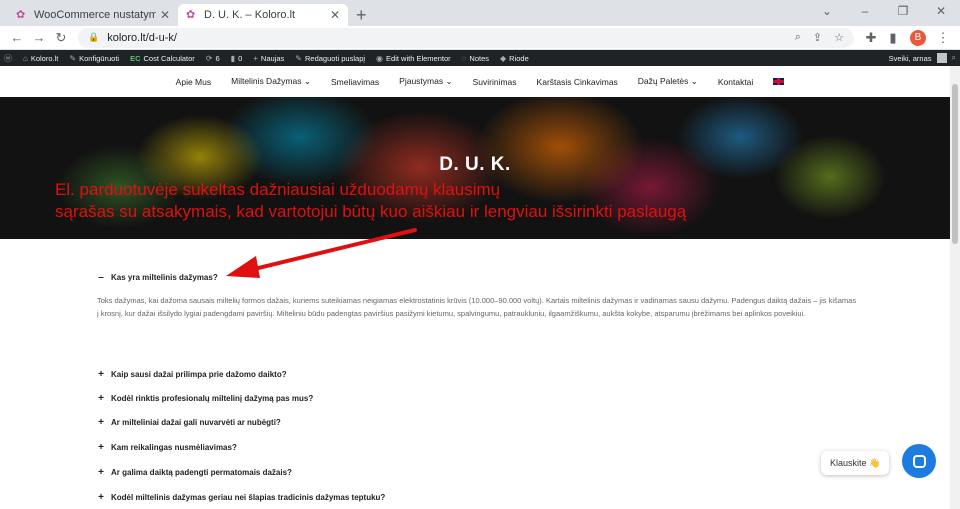 Image resolution: width=960 pixels, height=509 pixels. What do you see at coordinates (142, 37) in the screenshot?
I see `url-text: koloro.lt/d-u-k/` at bounding box center [142, 37].